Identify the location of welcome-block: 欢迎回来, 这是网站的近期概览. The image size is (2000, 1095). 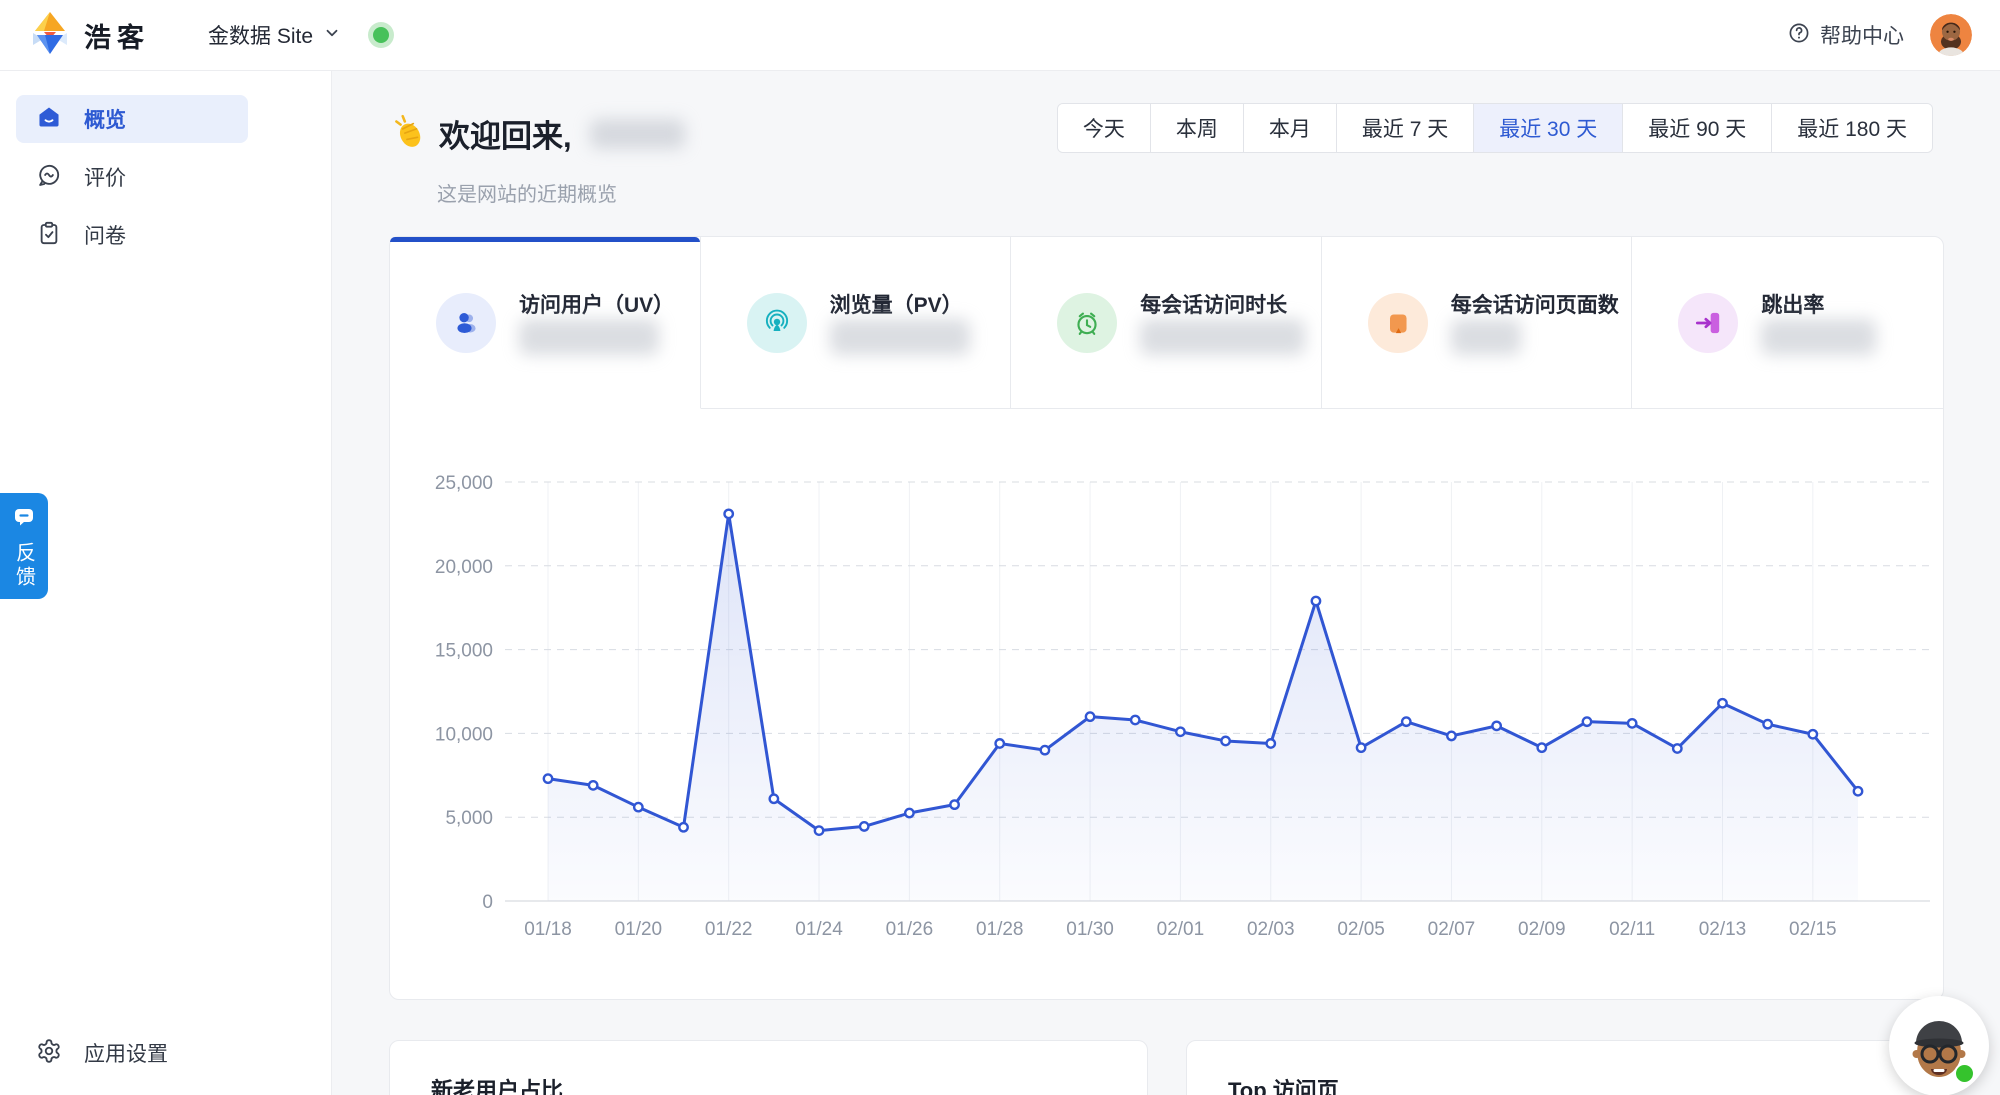
(537, 159).